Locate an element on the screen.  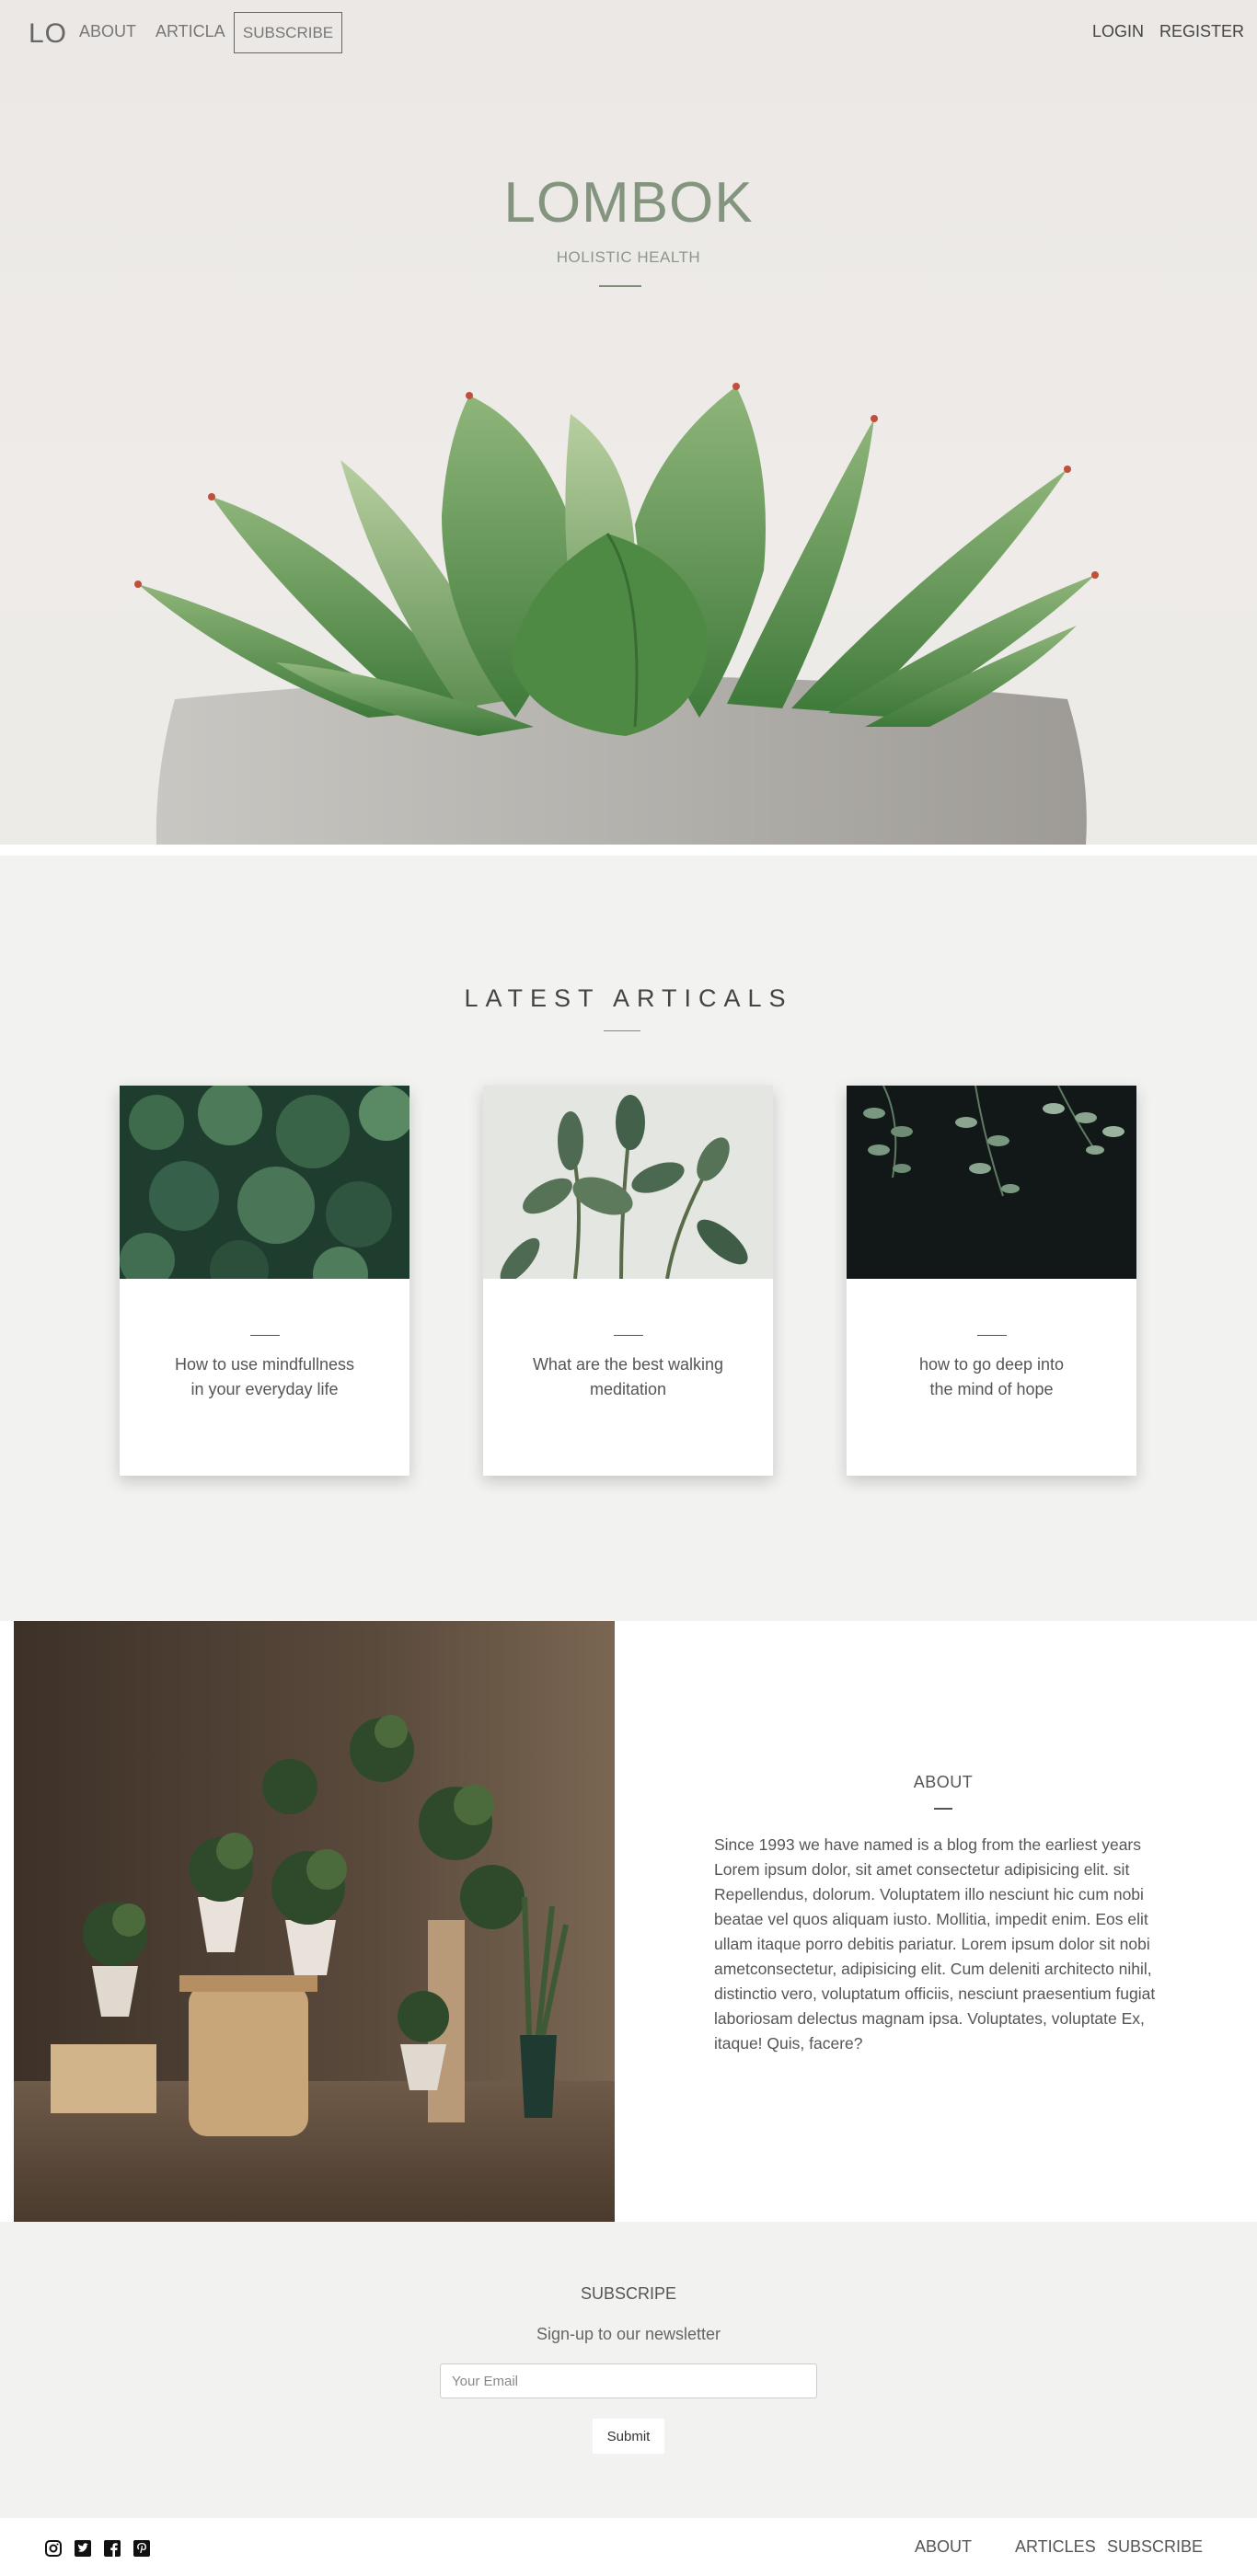
article-title: What are the best walking meditation is located at coordinates (628, 1377).